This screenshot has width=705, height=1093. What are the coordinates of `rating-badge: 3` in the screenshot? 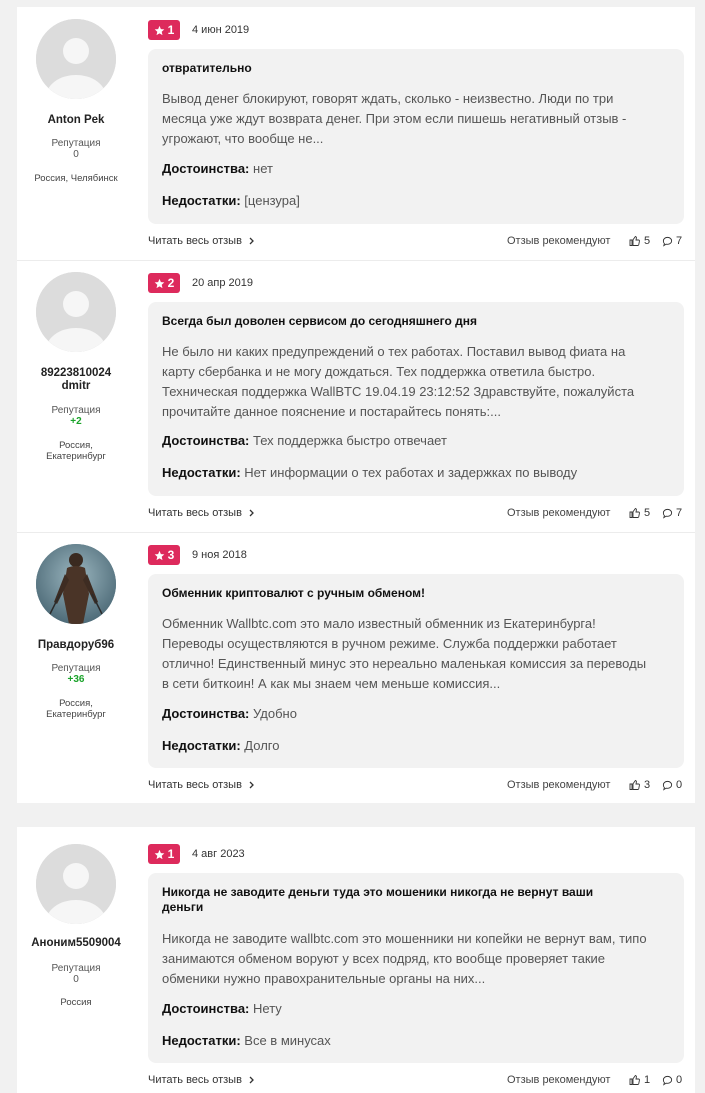 It's located at (164, 555).